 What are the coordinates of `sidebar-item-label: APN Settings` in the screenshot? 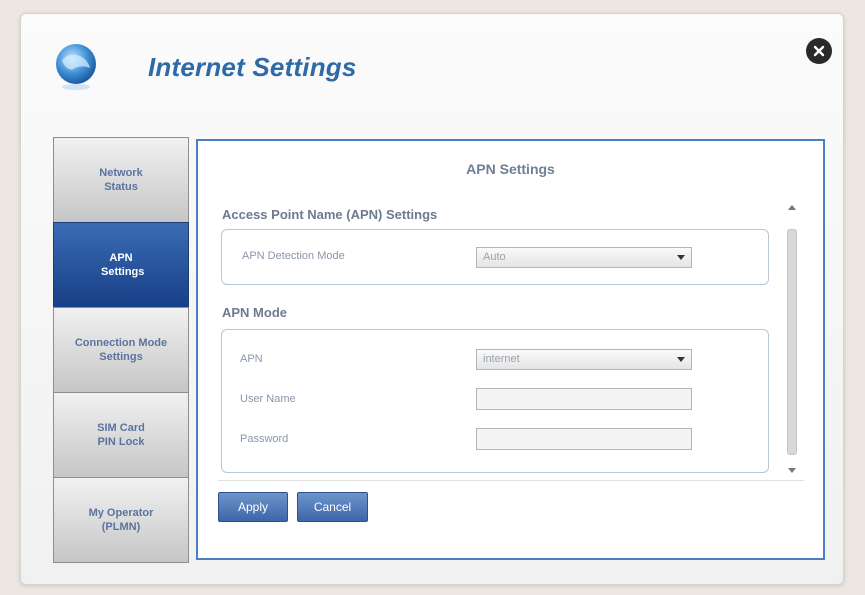 It's located at (123, 265).